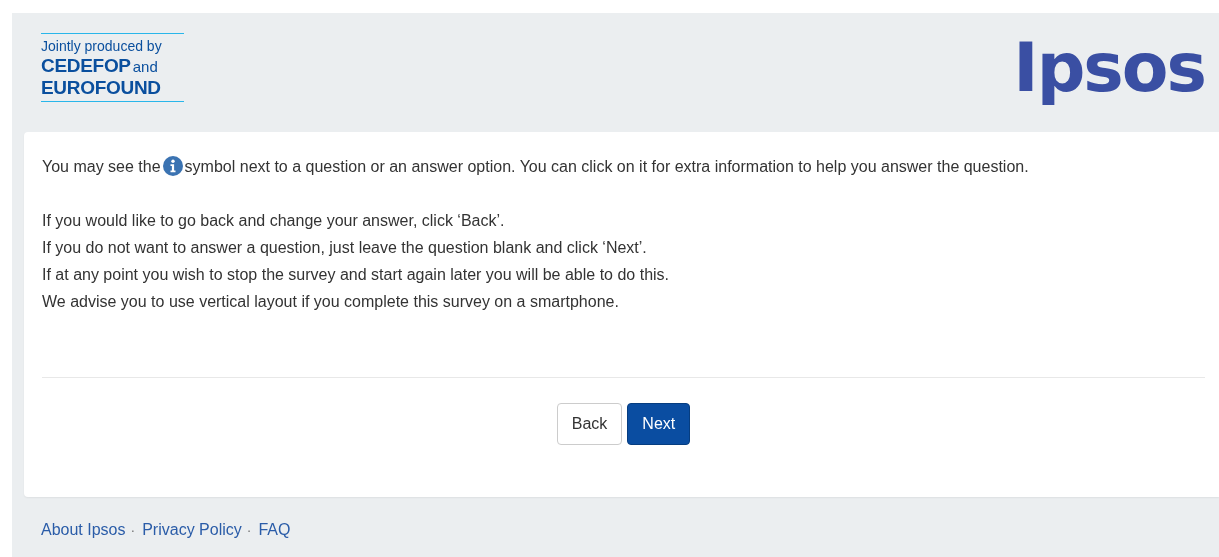 The height and width of the screenshot is (557, 1219). I want to click on info-icon, so click(172, 166).